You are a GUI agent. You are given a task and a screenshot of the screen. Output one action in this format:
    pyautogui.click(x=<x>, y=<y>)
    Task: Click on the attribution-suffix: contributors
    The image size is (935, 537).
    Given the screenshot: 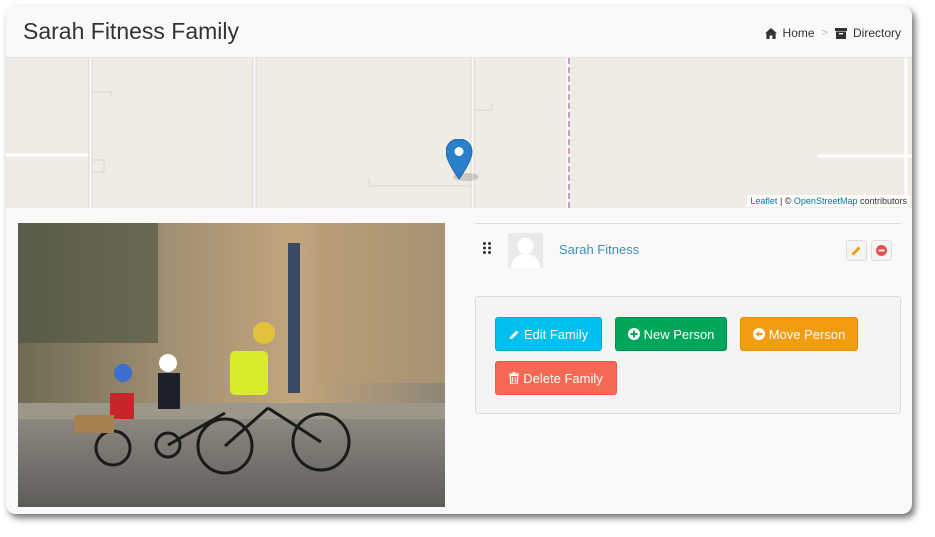 What is the action you would take?
    pyautogui.click(x=882, y=201)
    